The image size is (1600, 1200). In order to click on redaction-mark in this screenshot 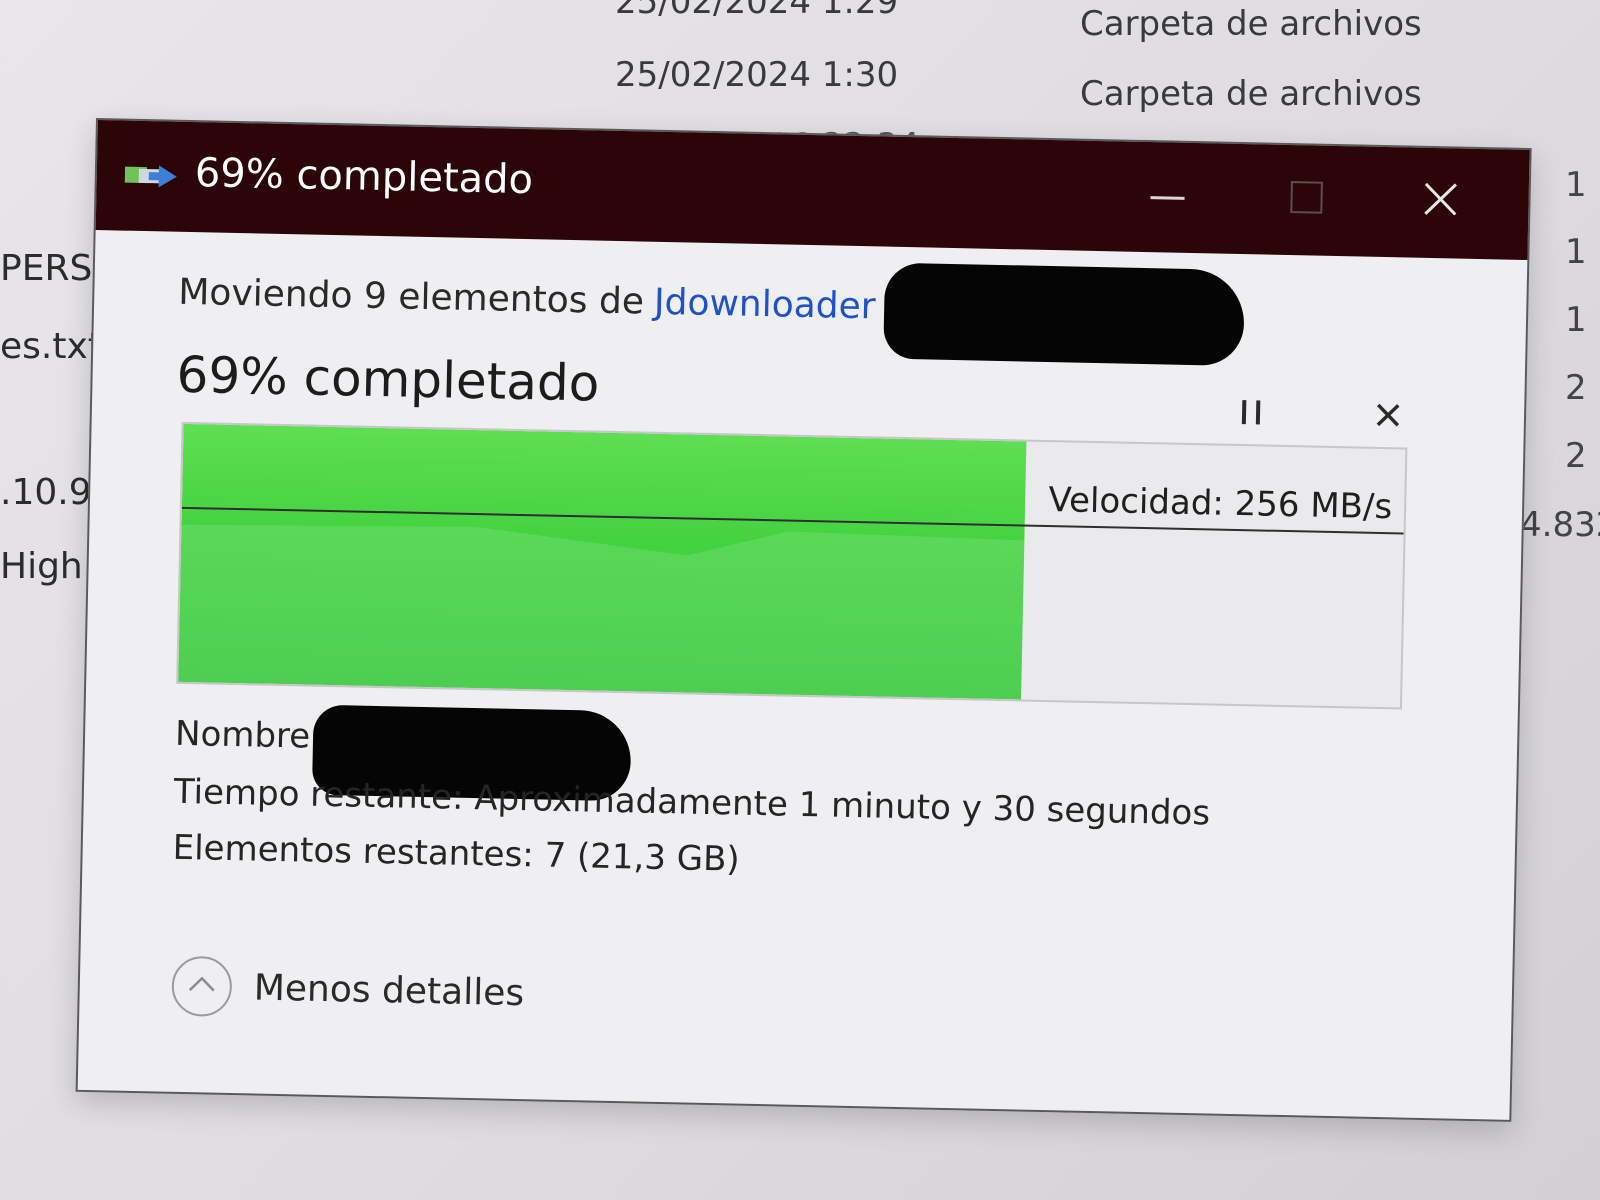, I will do `click(1064, 314)`.